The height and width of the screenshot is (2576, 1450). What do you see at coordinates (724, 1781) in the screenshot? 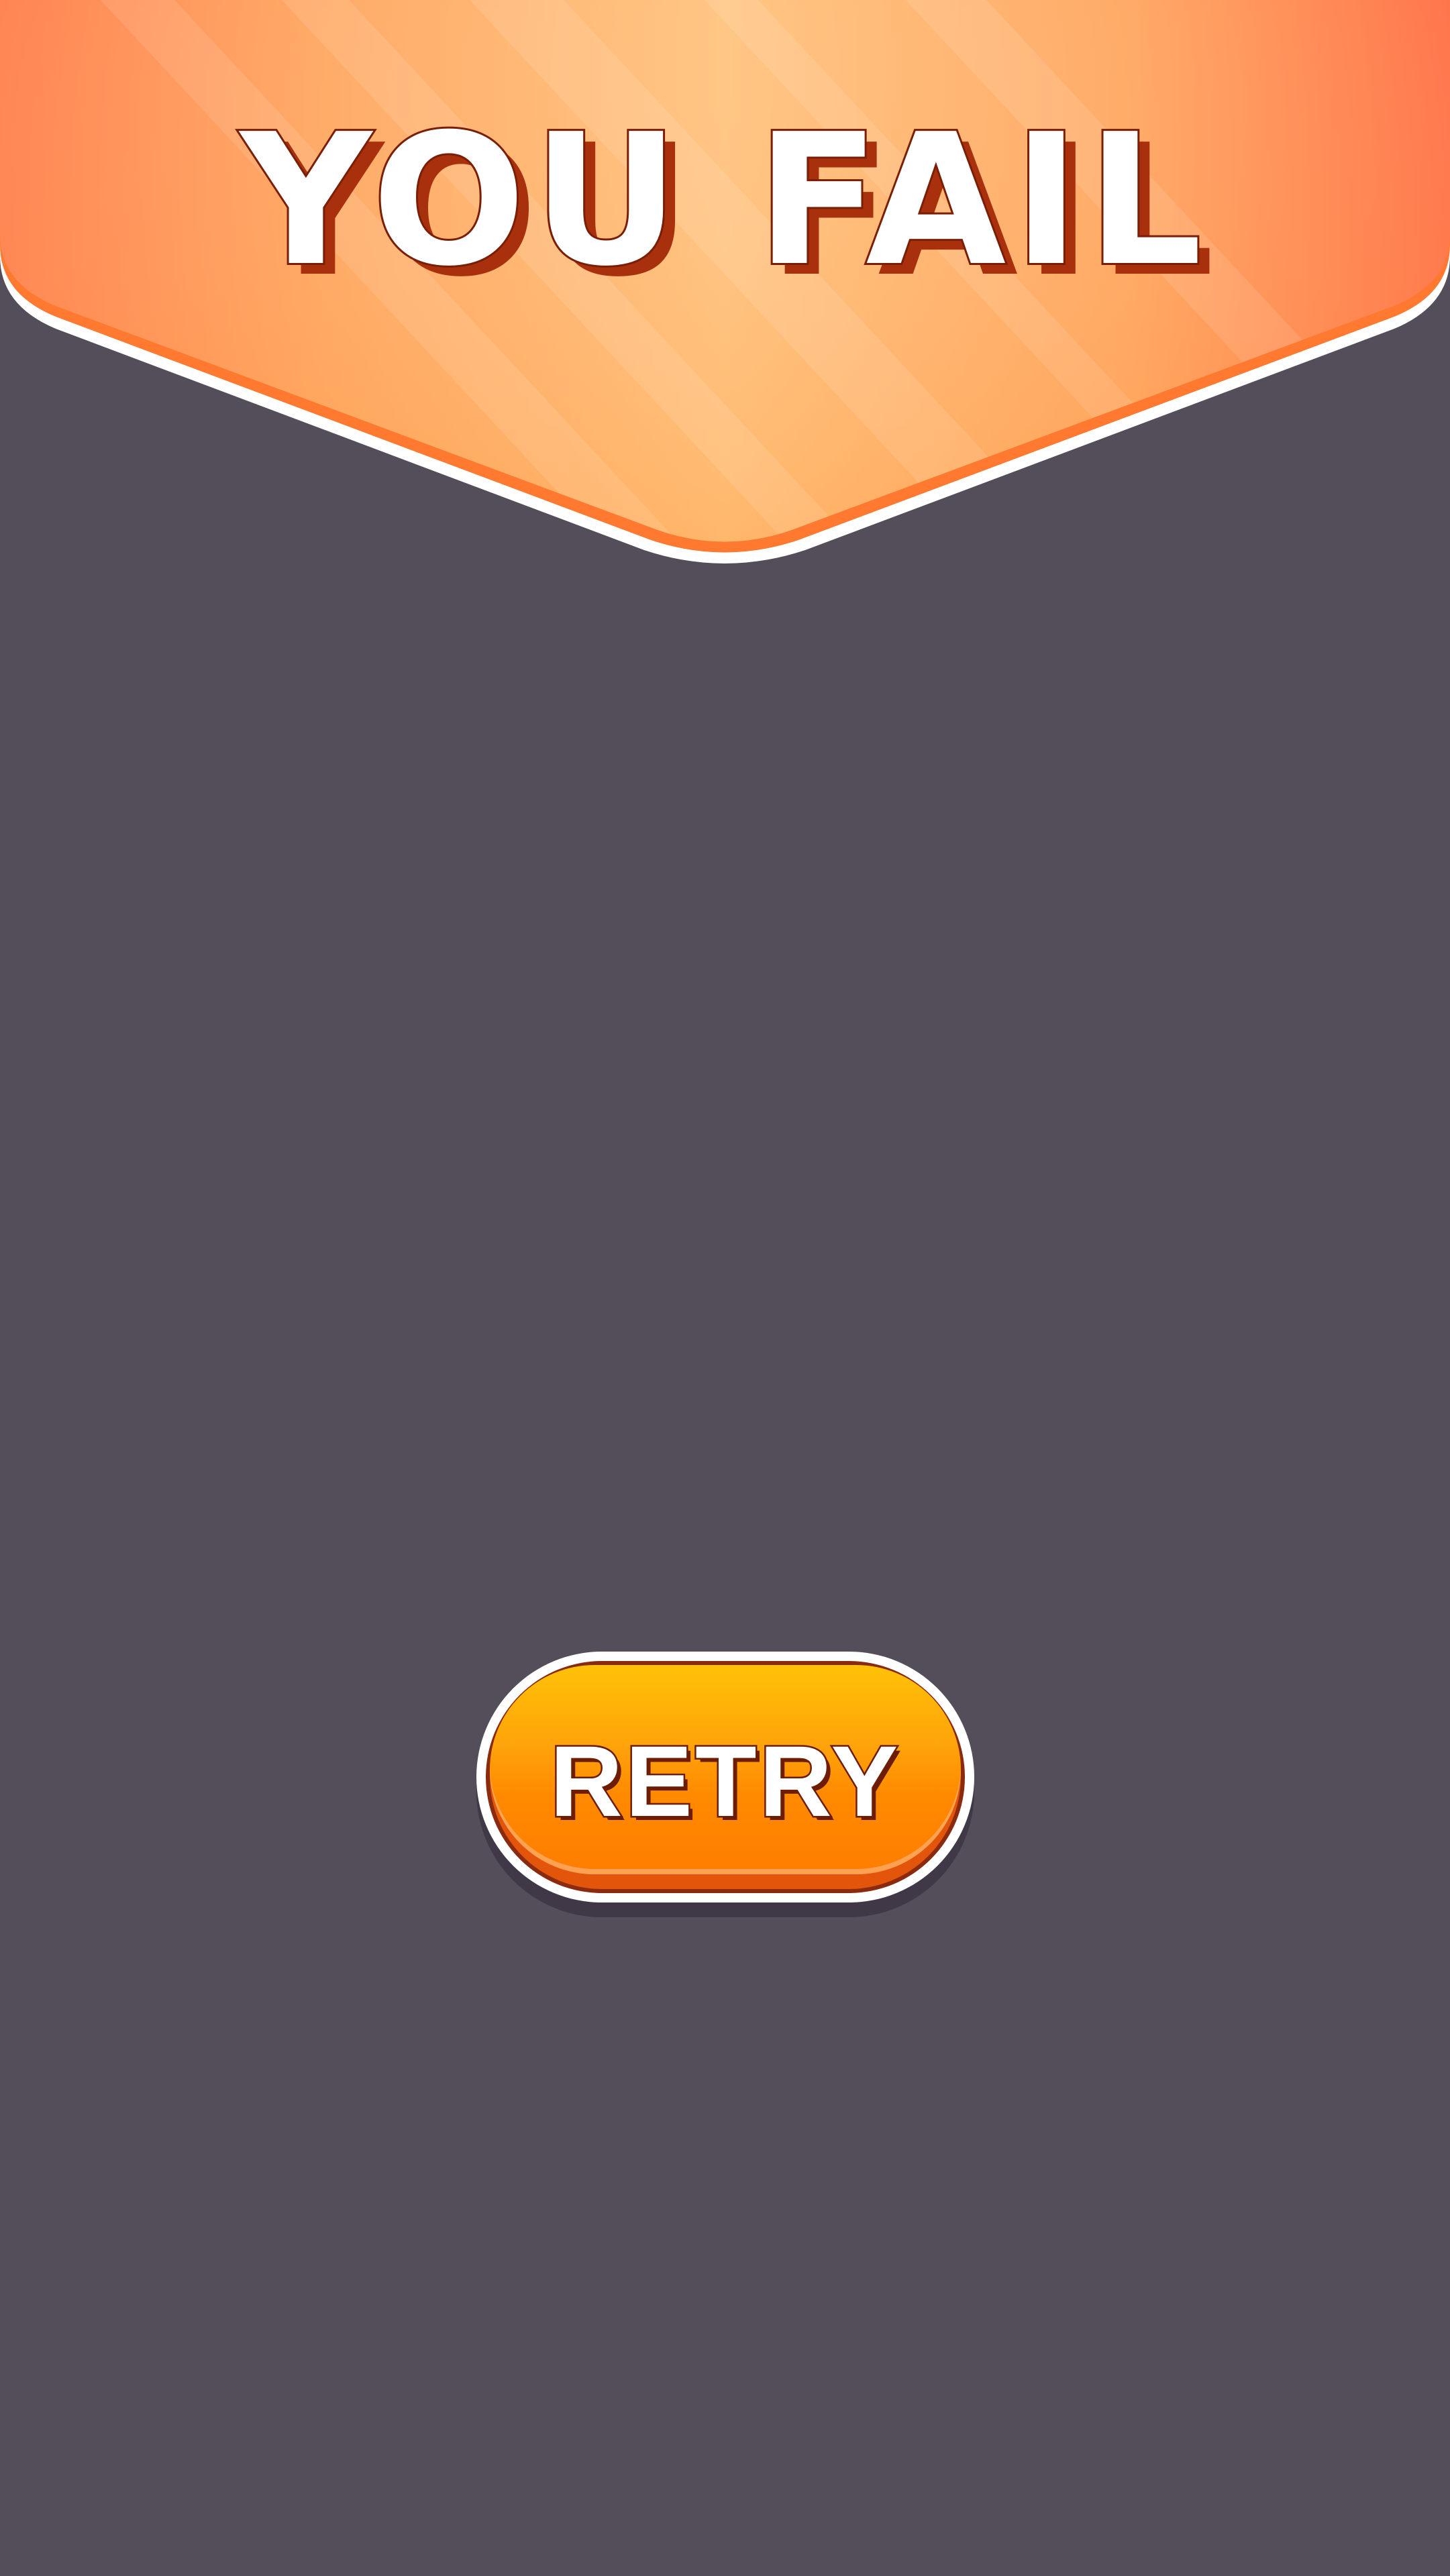
I see `retry-button-label: RETRY` at bounding box center [724, 1781].